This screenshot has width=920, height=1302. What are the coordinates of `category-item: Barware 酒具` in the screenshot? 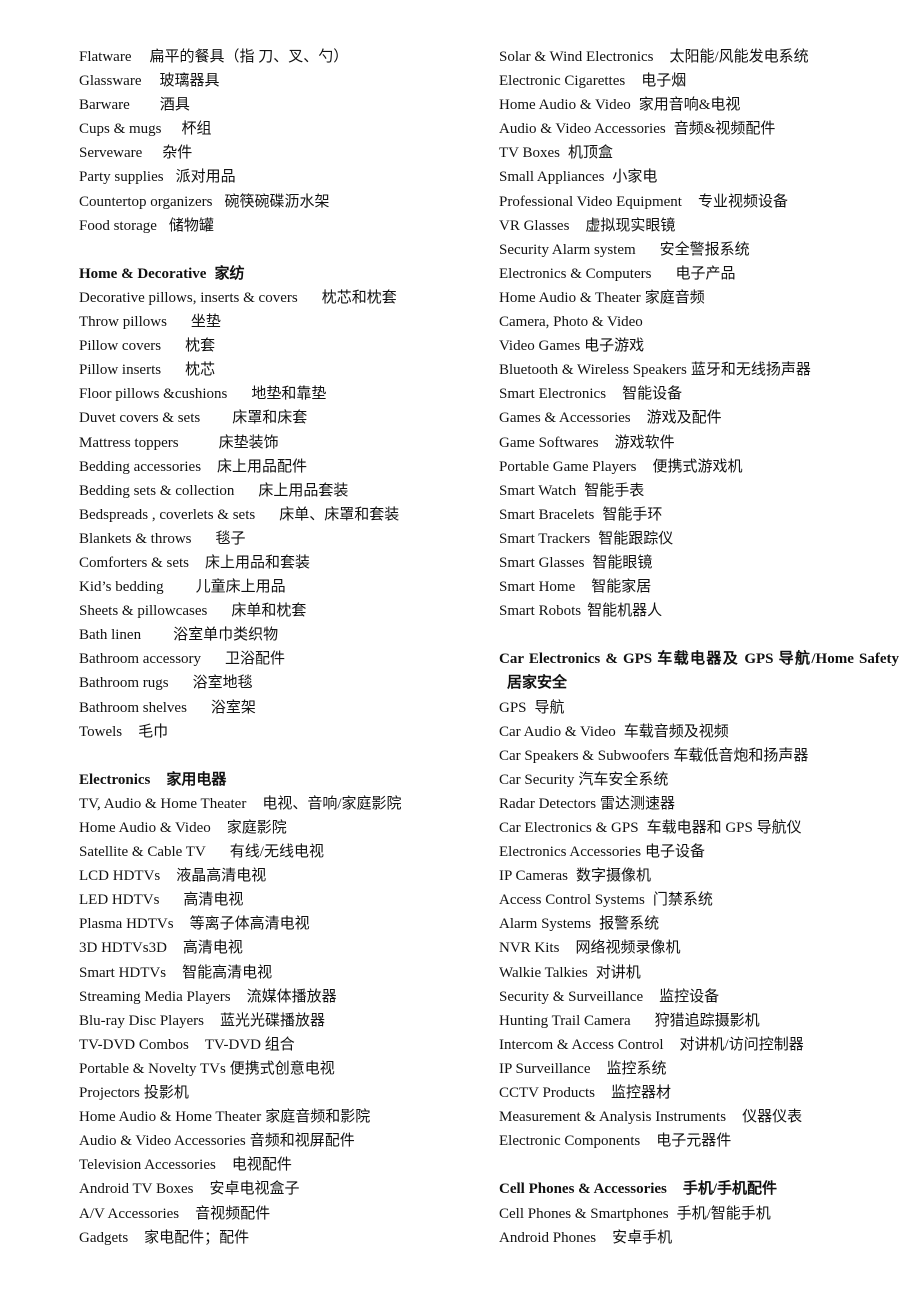 It's located at (284, 105).